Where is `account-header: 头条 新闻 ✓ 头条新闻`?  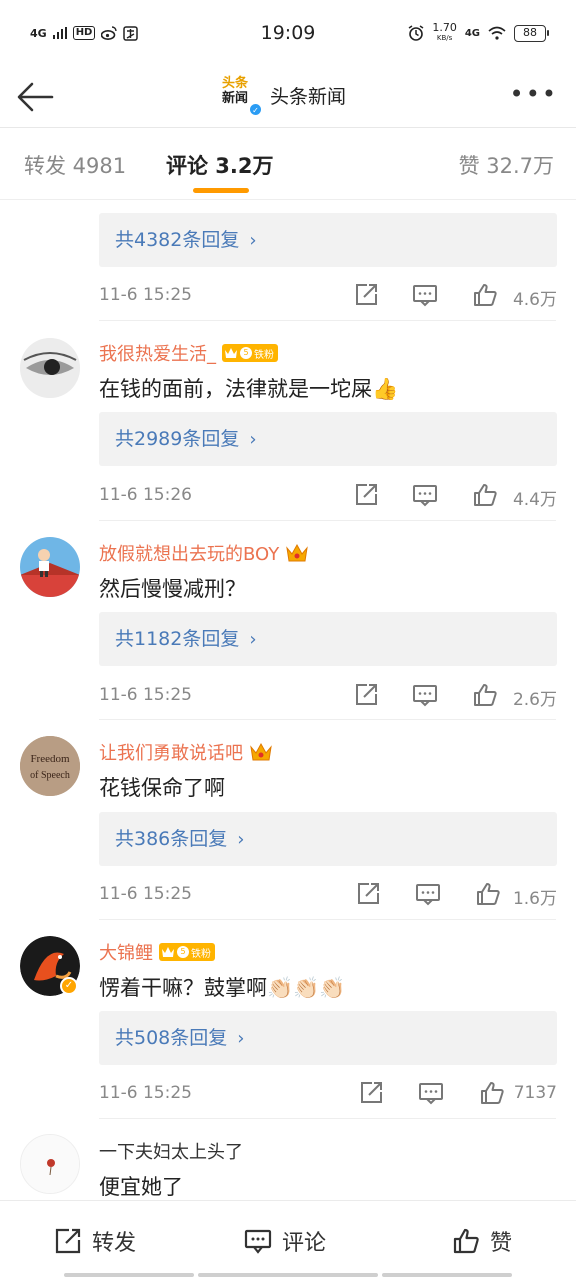 account-header: 头条 新闻 ✓ 头条新闻 is located at coordinates (284, 96).